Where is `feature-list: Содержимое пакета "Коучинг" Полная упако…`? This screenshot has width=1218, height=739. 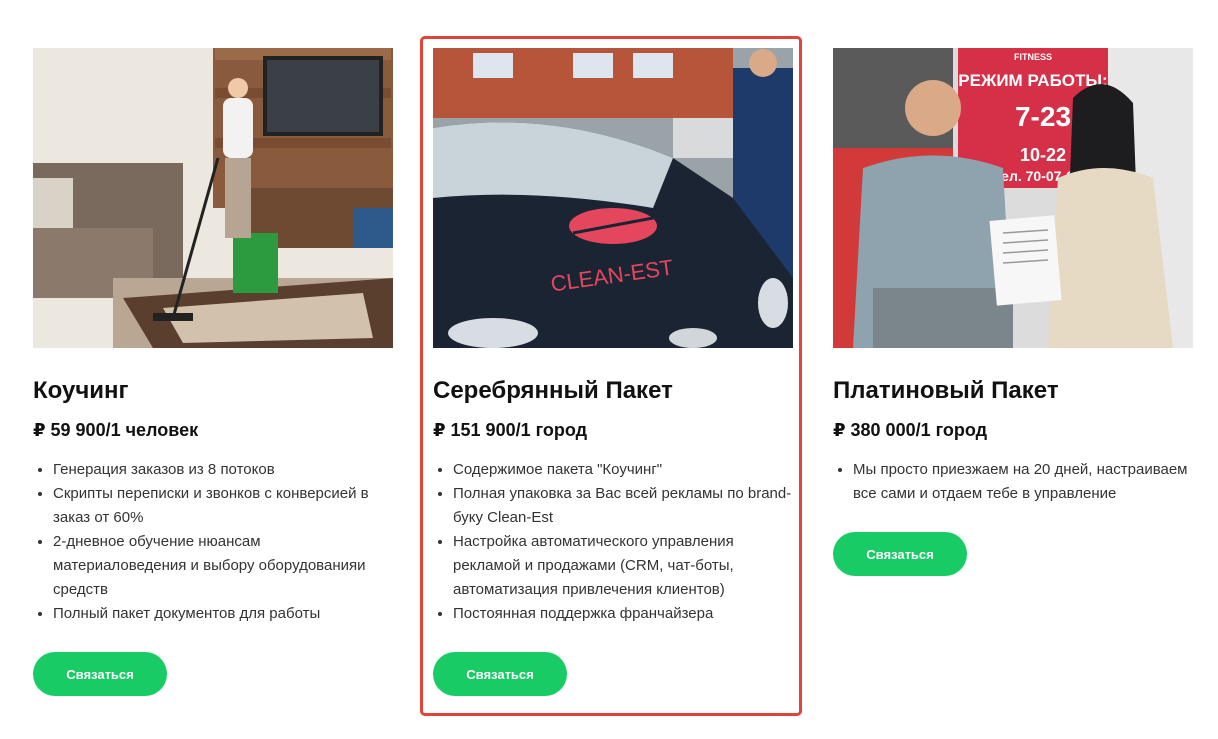
feature-list: Содержимое пакета "Коучинг" Полная упако… is located at coordinates (613, 542).